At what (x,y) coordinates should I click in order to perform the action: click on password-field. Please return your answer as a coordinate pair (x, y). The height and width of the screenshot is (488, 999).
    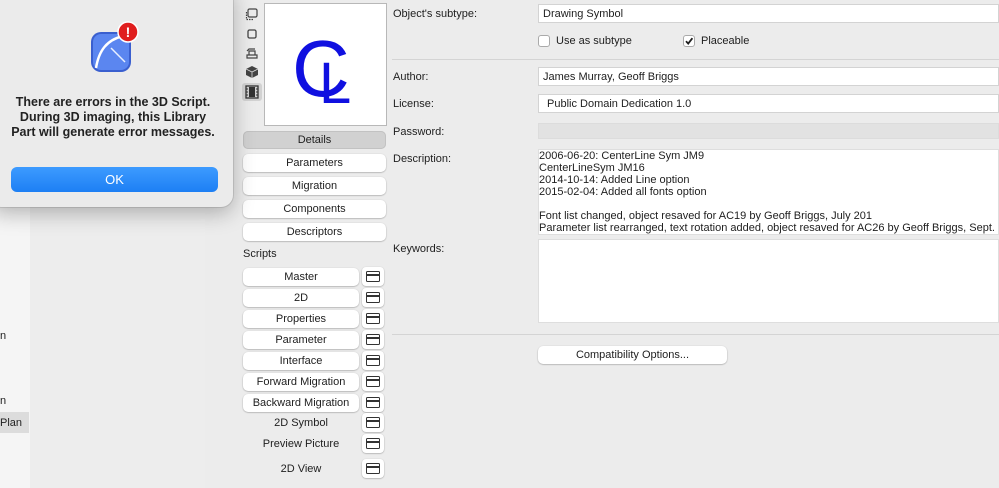
    Looking at the image, I should click on (768, 131).